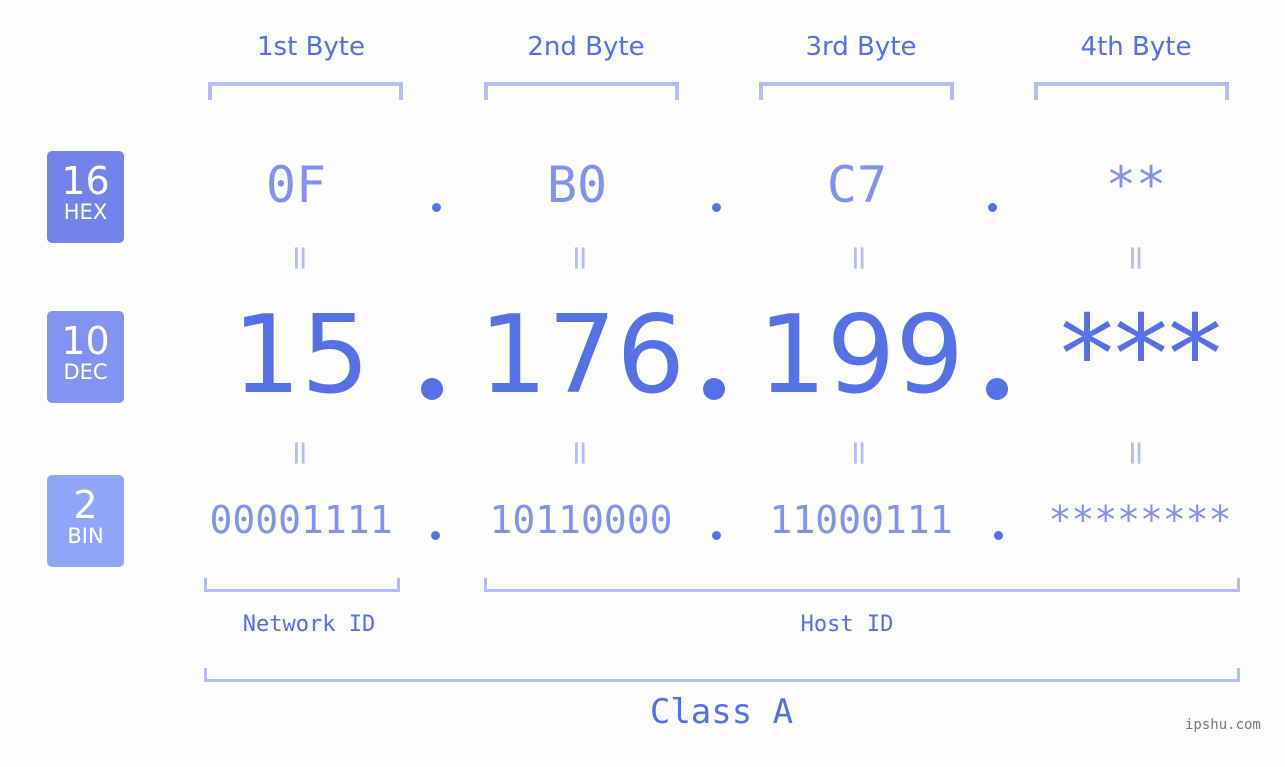 Image resolution: width=1285 pixels, height=767 pixels. What do you see at coordinates (309, 624) in the screenshot?
I see `network-id-label: Network ID` at bounding box center [309, 624].